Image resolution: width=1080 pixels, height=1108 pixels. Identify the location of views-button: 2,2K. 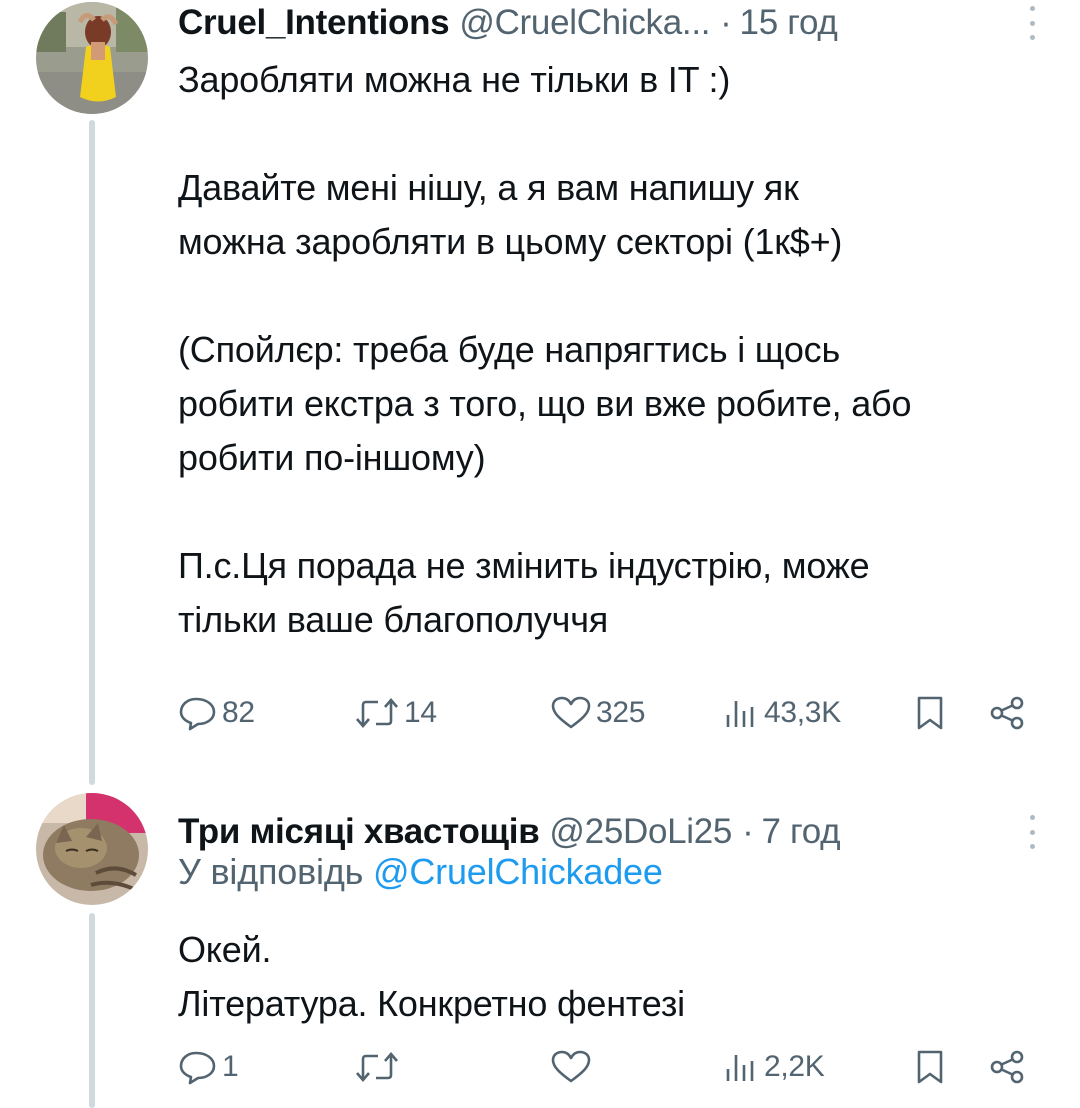
(773, 1067).